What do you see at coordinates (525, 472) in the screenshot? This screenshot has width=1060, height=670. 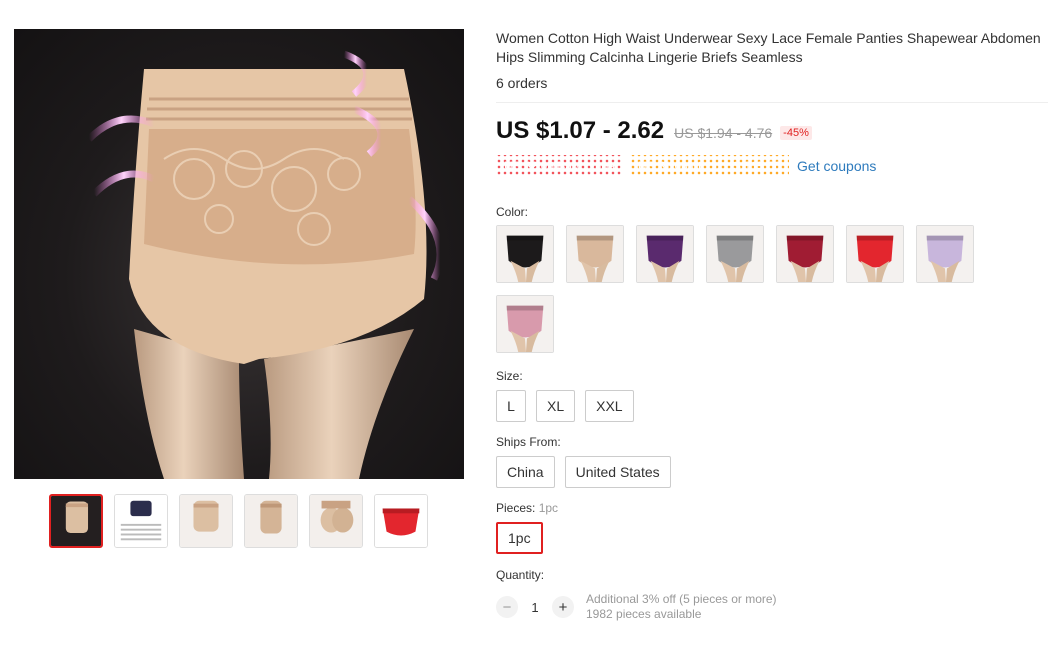 I see `ships-option-china: China` at bounding box center [525, 472].